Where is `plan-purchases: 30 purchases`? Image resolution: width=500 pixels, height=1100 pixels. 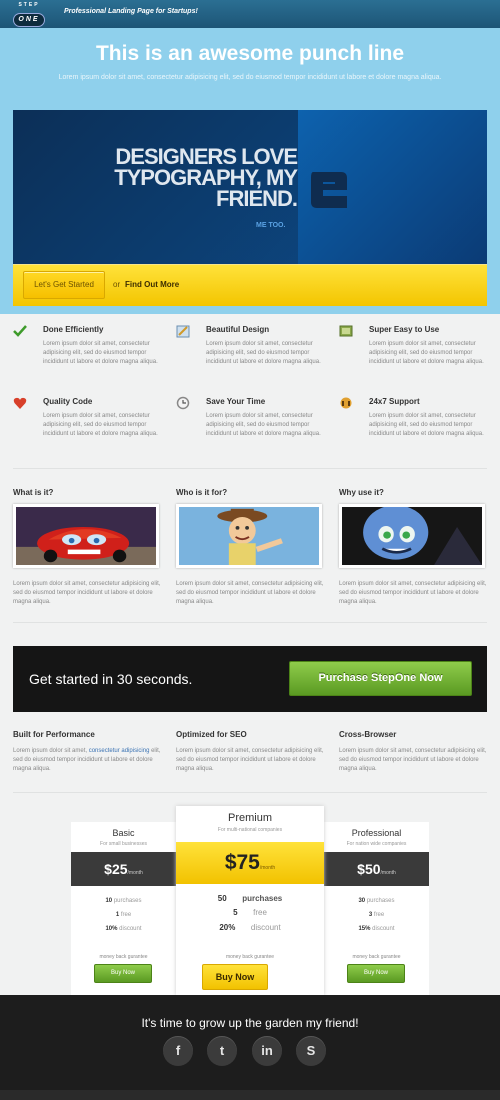 plan-purchases: 30 purchases is located at coordinates (376, 901).